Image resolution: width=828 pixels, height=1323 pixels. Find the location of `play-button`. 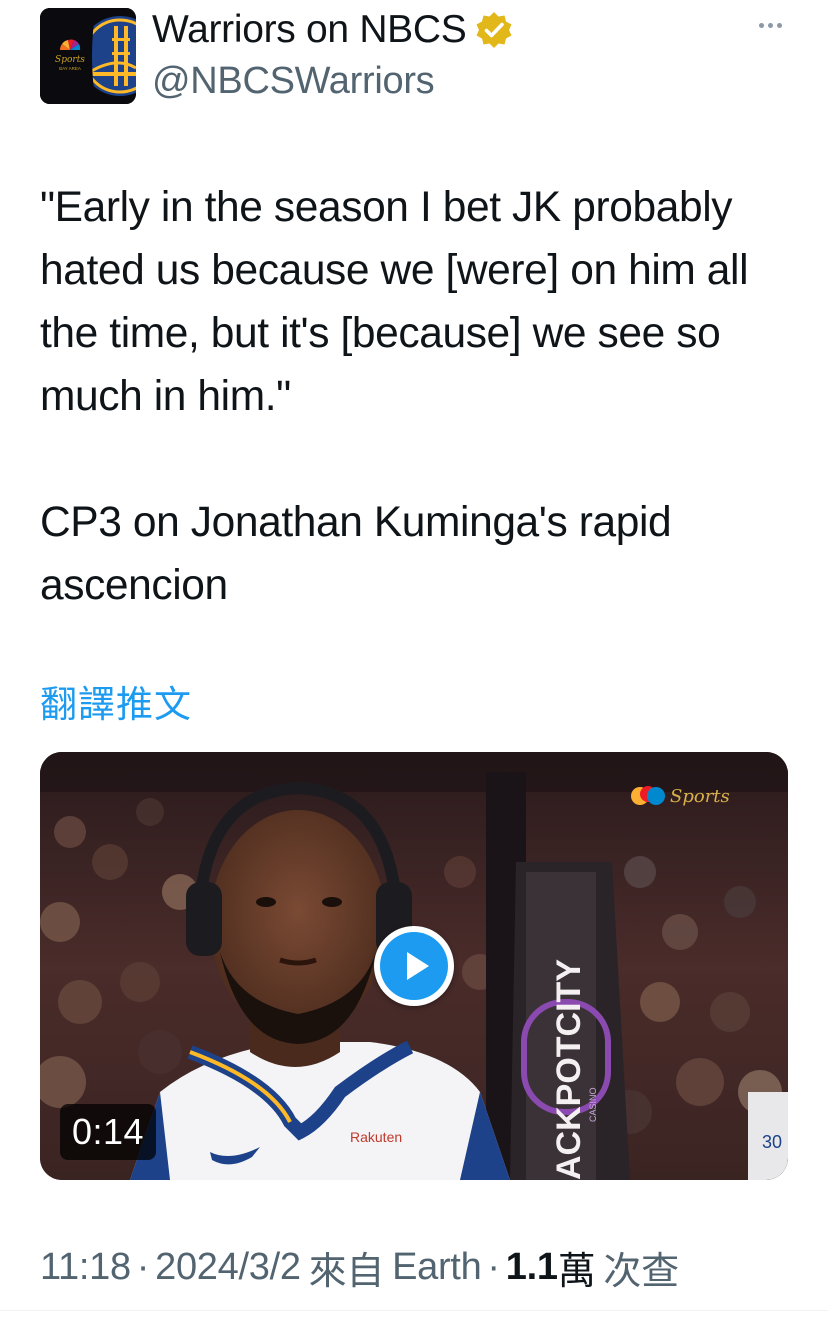

play-button is located at coordinates (414, 966).